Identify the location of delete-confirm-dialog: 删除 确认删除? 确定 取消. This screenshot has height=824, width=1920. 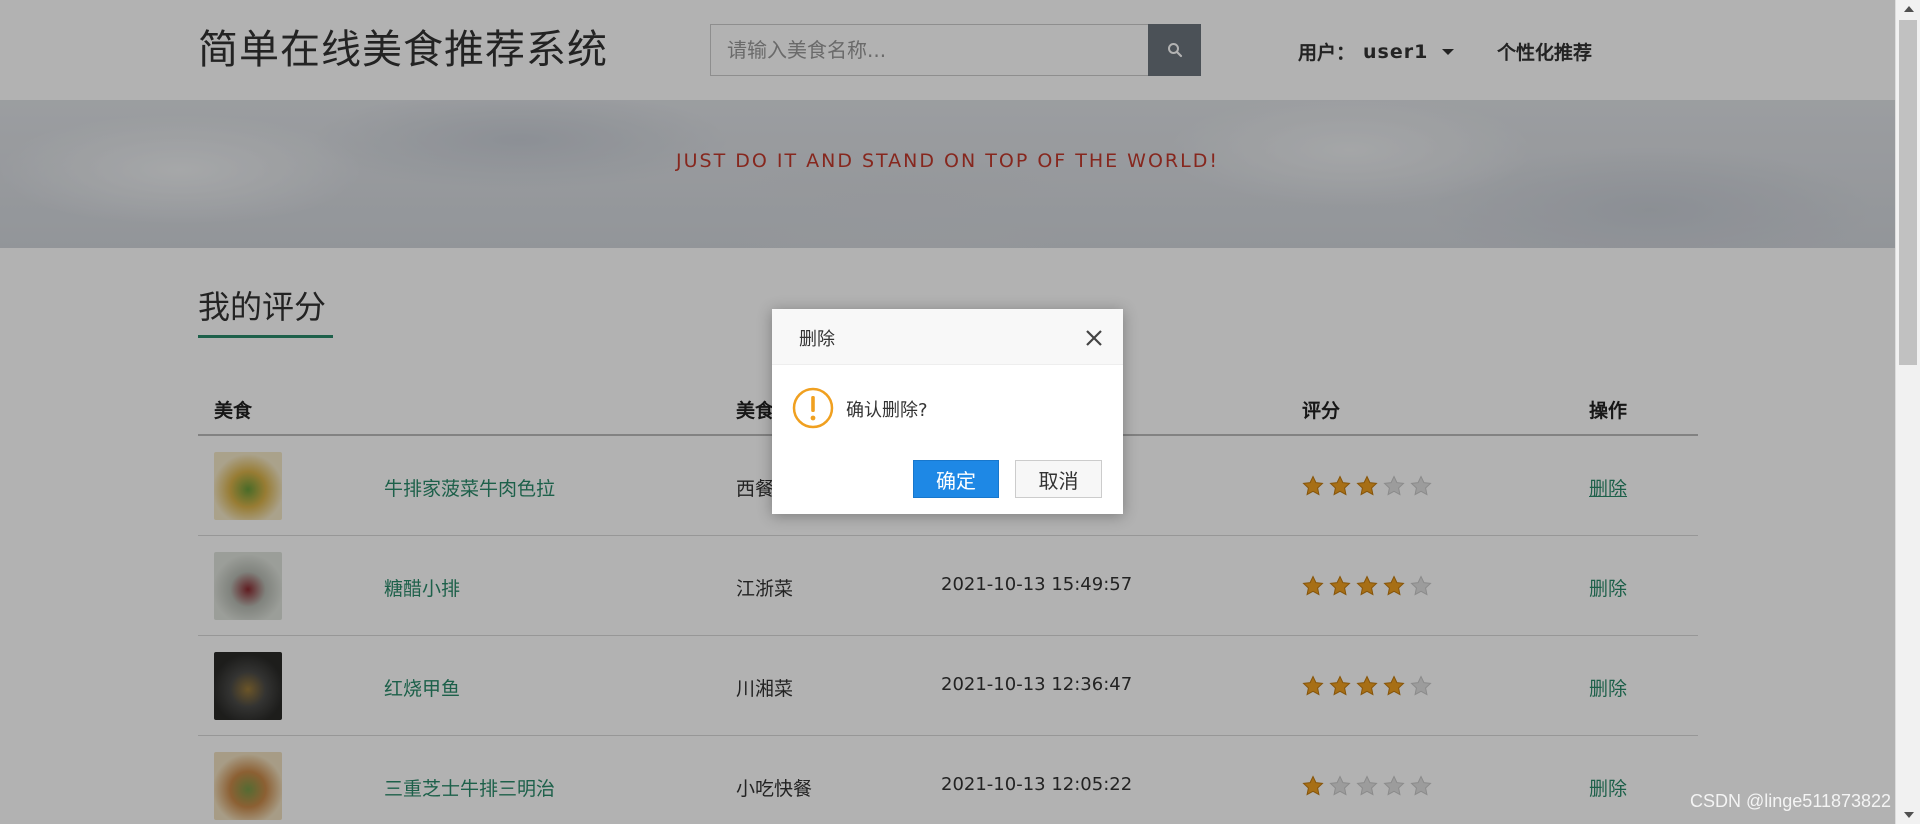
(947, 411).